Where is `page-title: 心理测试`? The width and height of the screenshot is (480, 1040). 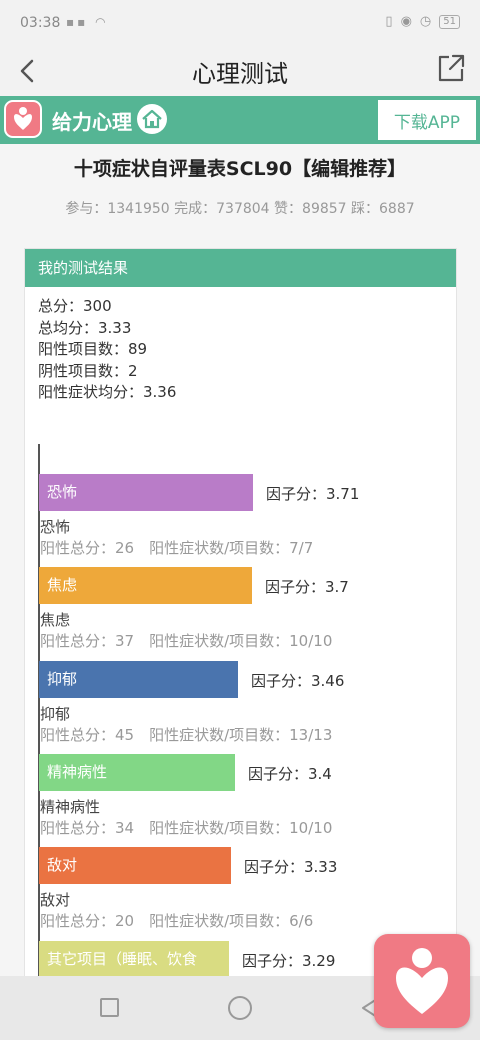
page-title: 心理测试 is located at coordinates (240, 74).